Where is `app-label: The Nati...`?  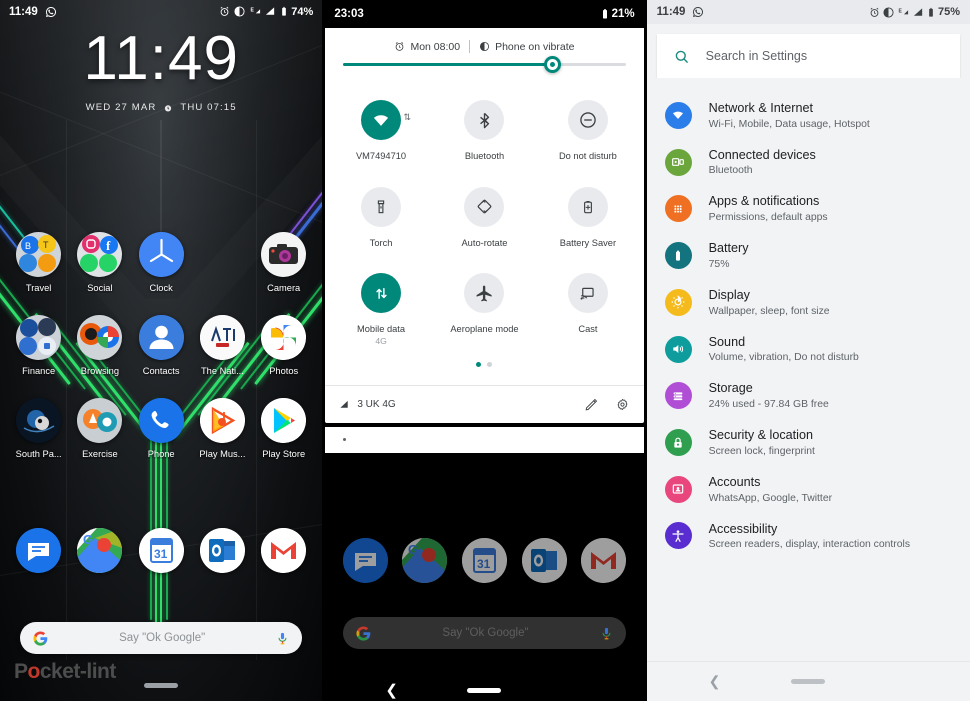 app-label: The Nati... is located at coordinates (222, 371).